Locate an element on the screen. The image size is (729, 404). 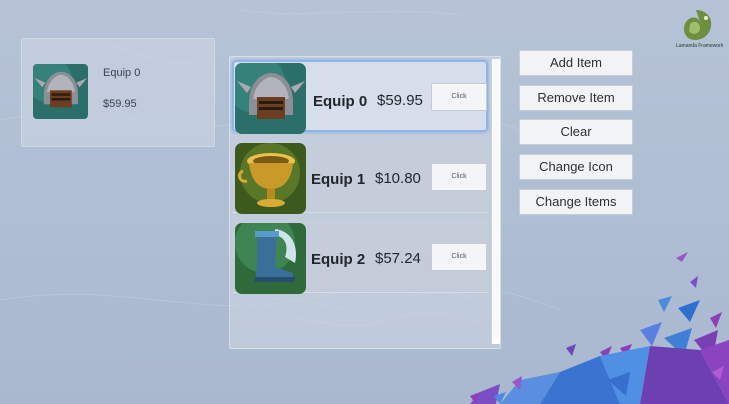
change-items-button: Change Items is located at coordinates (576, 202).